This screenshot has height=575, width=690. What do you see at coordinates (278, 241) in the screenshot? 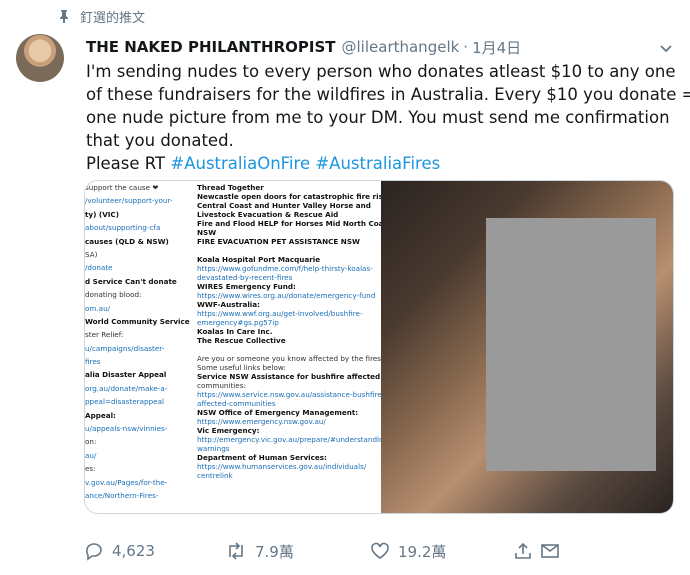
I see `doc-line: FIRE EVACUATION PET ASSISTANCE NSW` at bounding box center [278, 241].